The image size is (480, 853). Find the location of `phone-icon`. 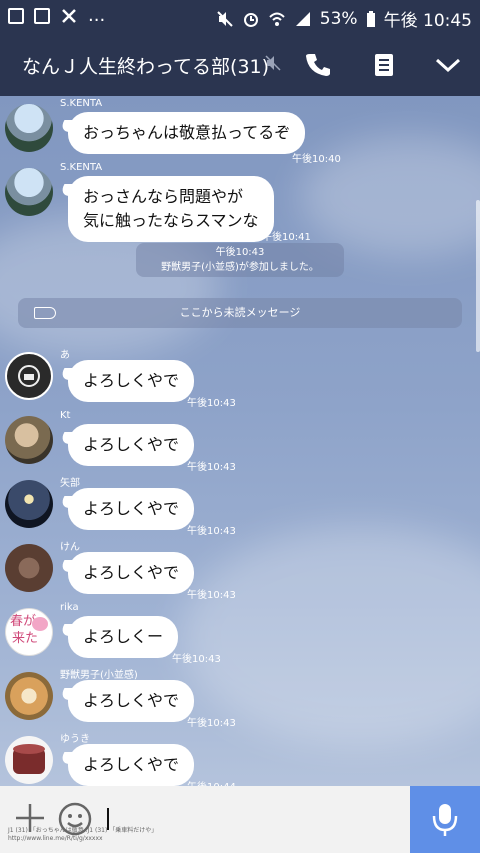

phone-icon is located at coordinates (319, 65).